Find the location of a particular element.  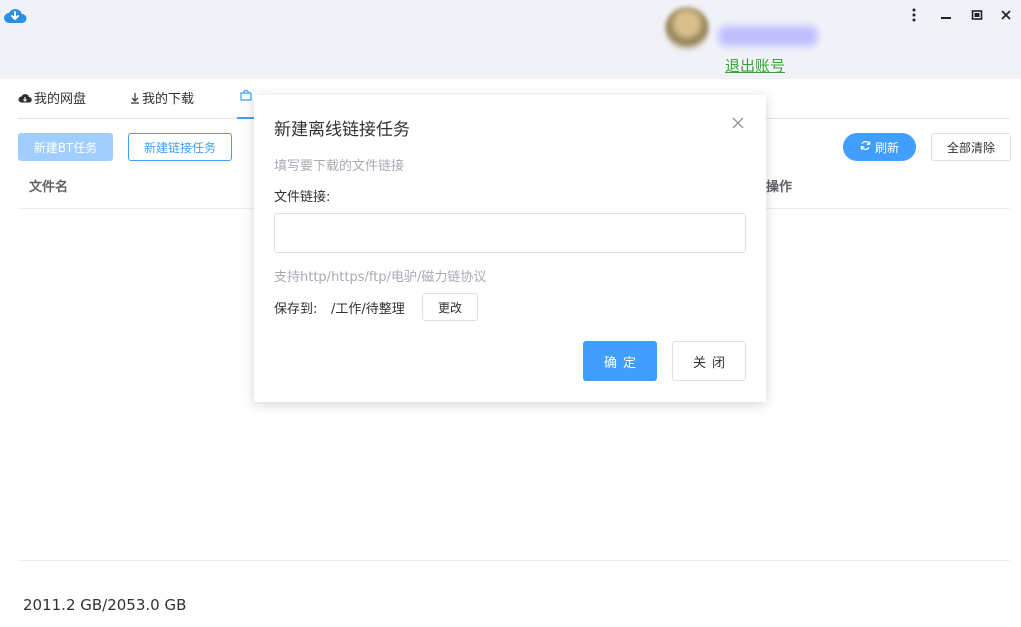

column-header-filename: 文件名 is located at coordinates (49, 187).